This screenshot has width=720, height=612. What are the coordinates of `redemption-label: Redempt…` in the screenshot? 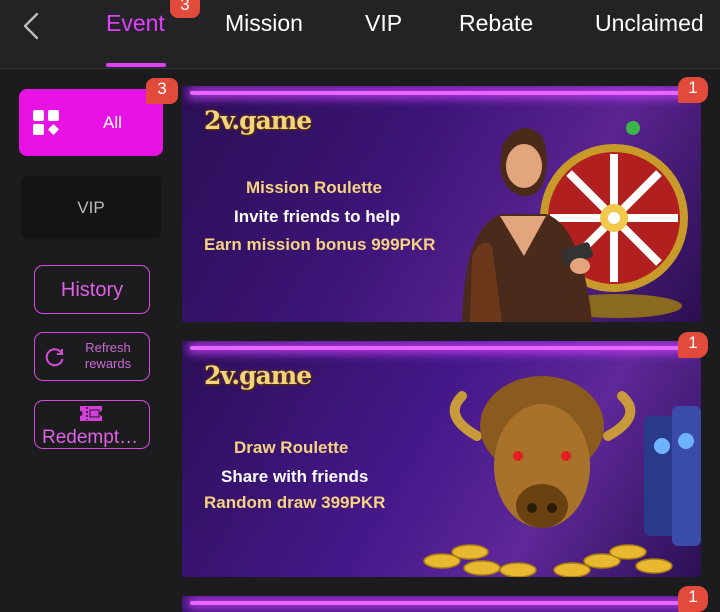 It's located at (90, 437).